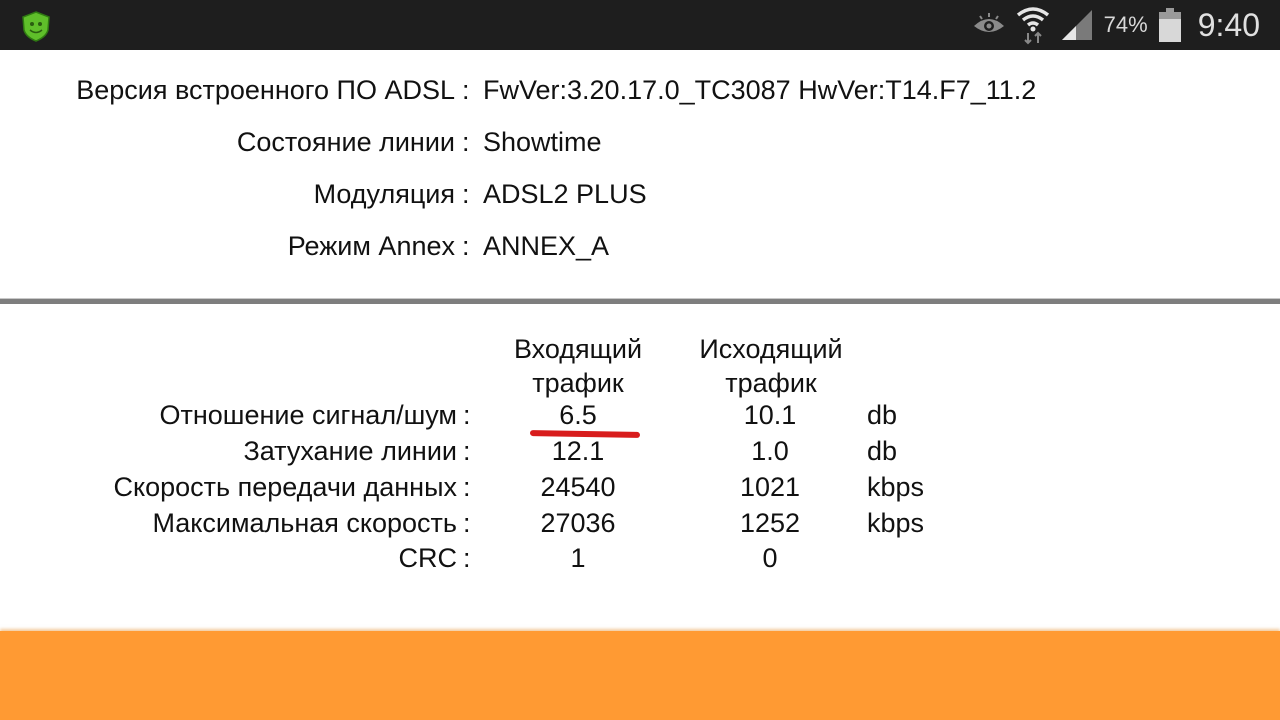  I want to click on header-upstream-line1: Исходящий, so click(771, 349).